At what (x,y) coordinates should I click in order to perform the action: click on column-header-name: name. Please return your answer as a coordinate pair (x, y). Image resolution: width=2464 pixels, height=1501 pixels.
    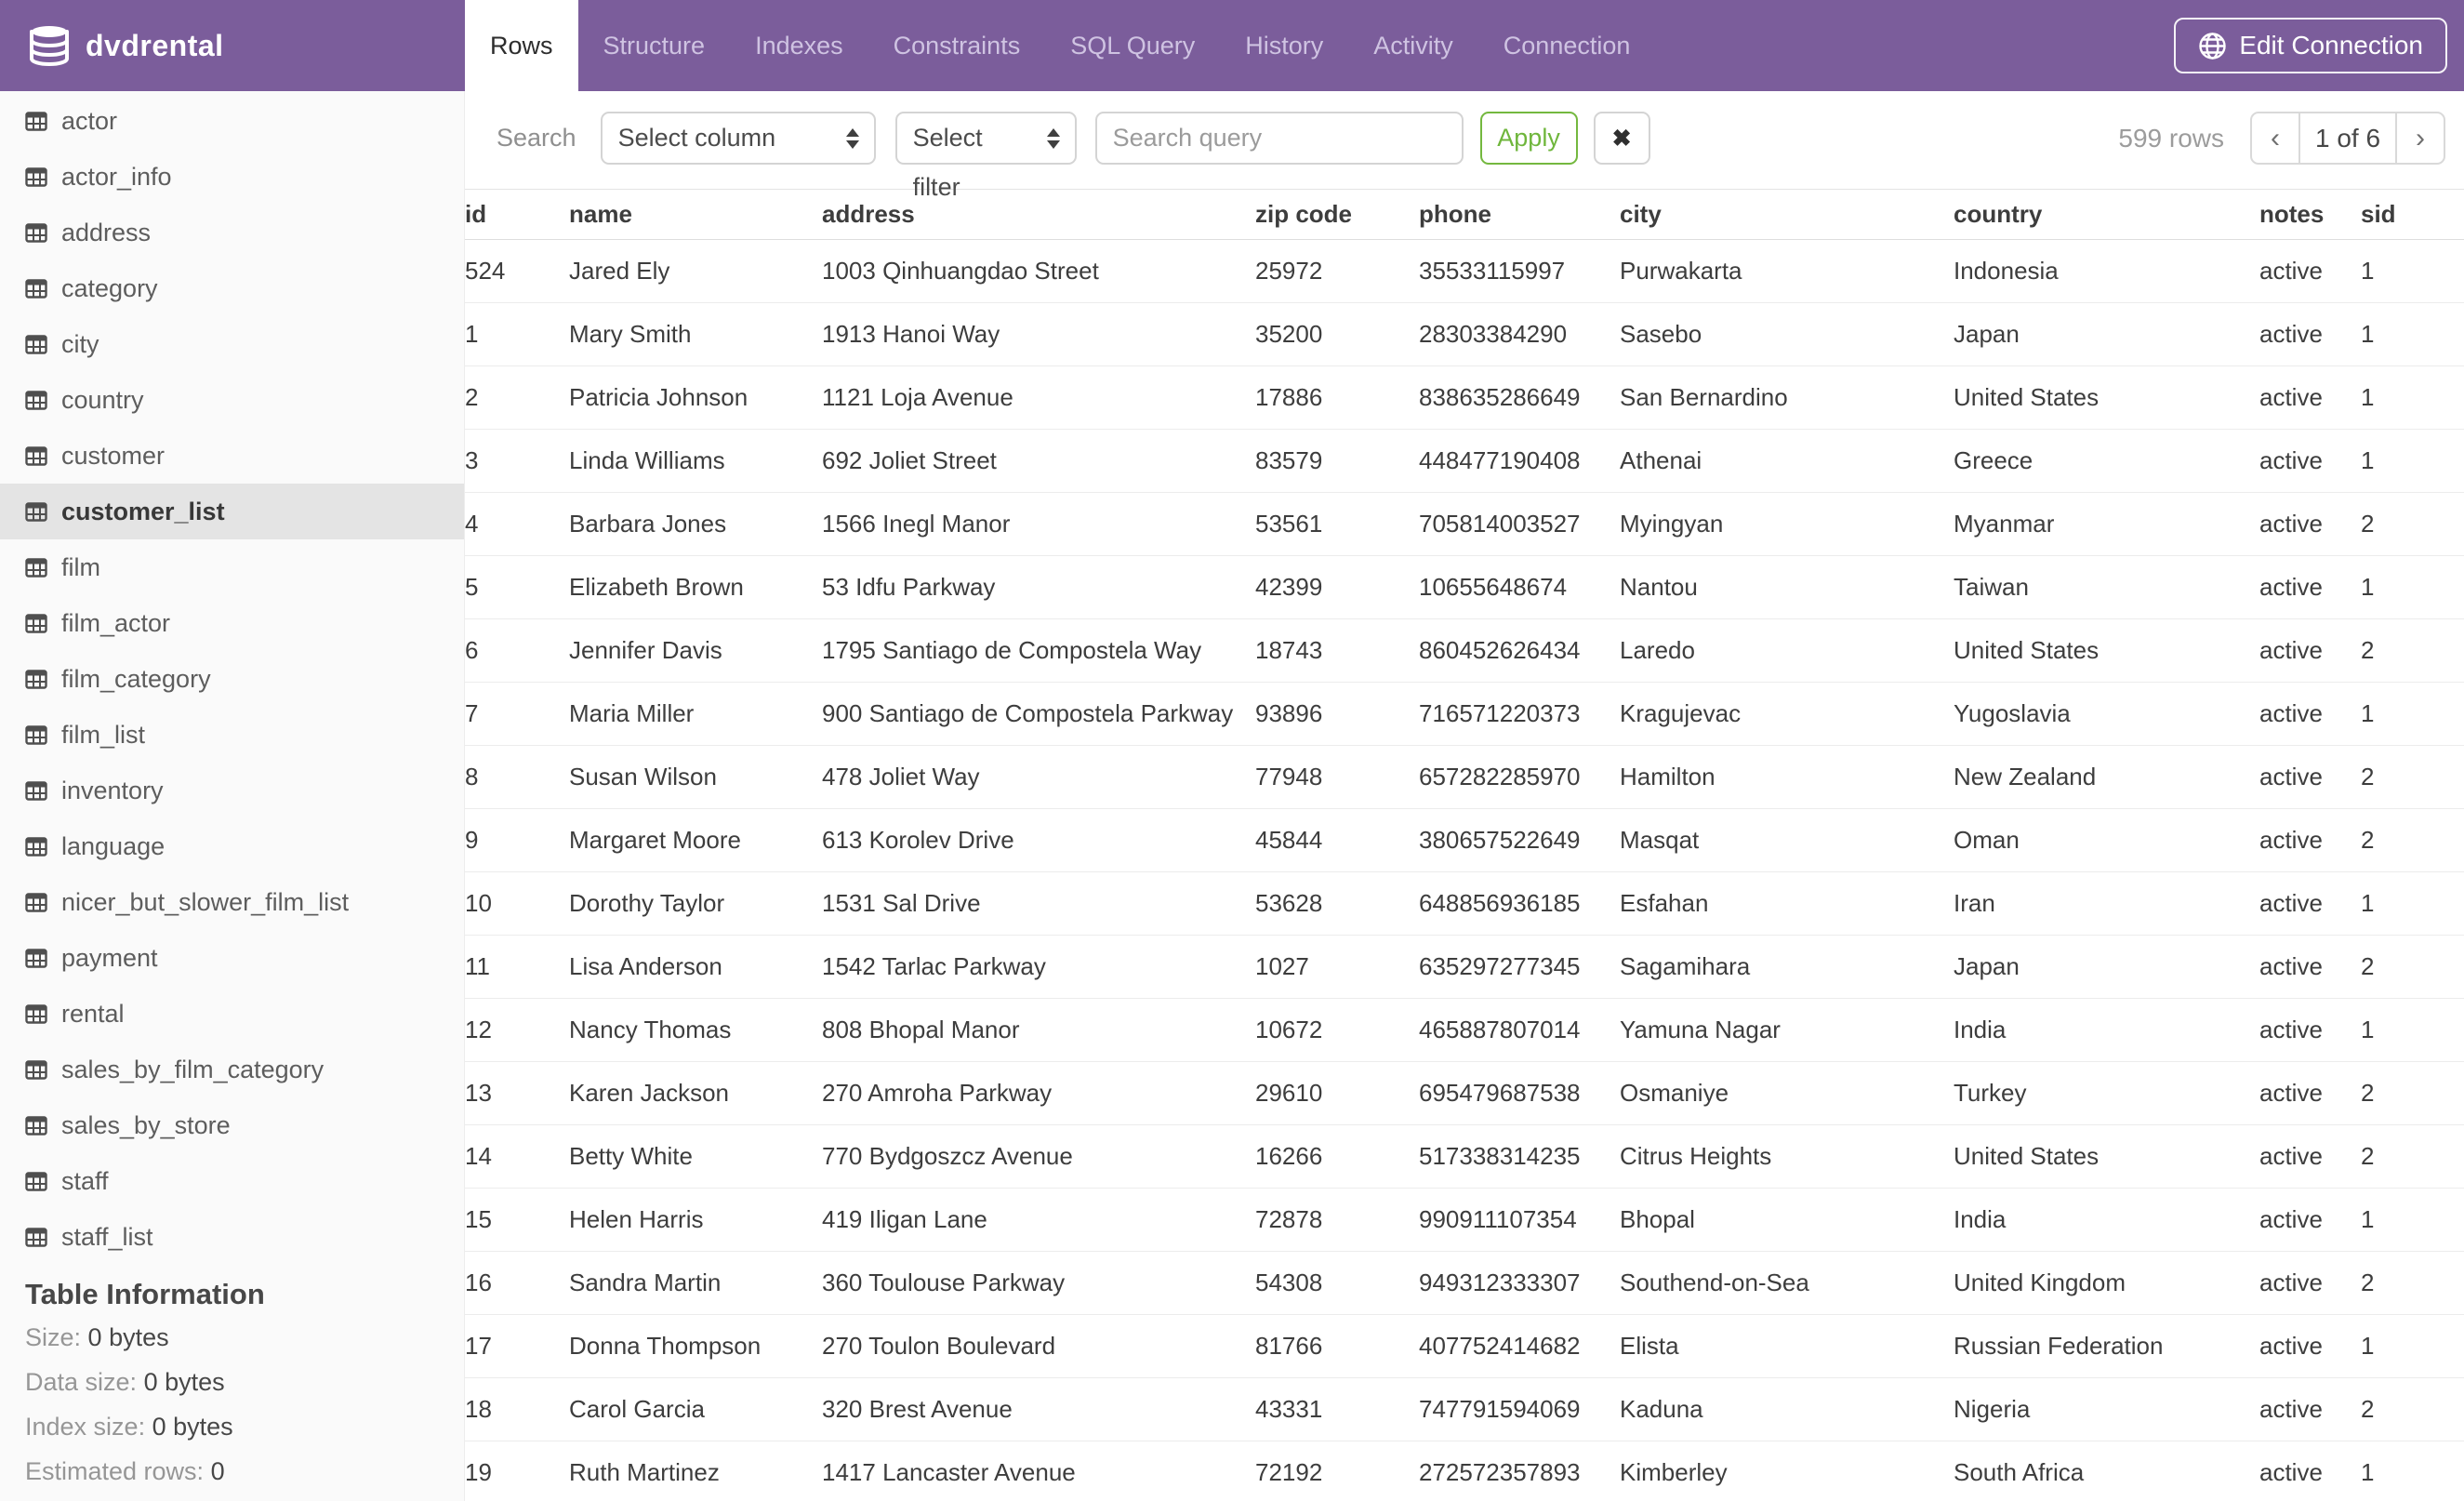
    Looking at the image, I should click on (695, 214).